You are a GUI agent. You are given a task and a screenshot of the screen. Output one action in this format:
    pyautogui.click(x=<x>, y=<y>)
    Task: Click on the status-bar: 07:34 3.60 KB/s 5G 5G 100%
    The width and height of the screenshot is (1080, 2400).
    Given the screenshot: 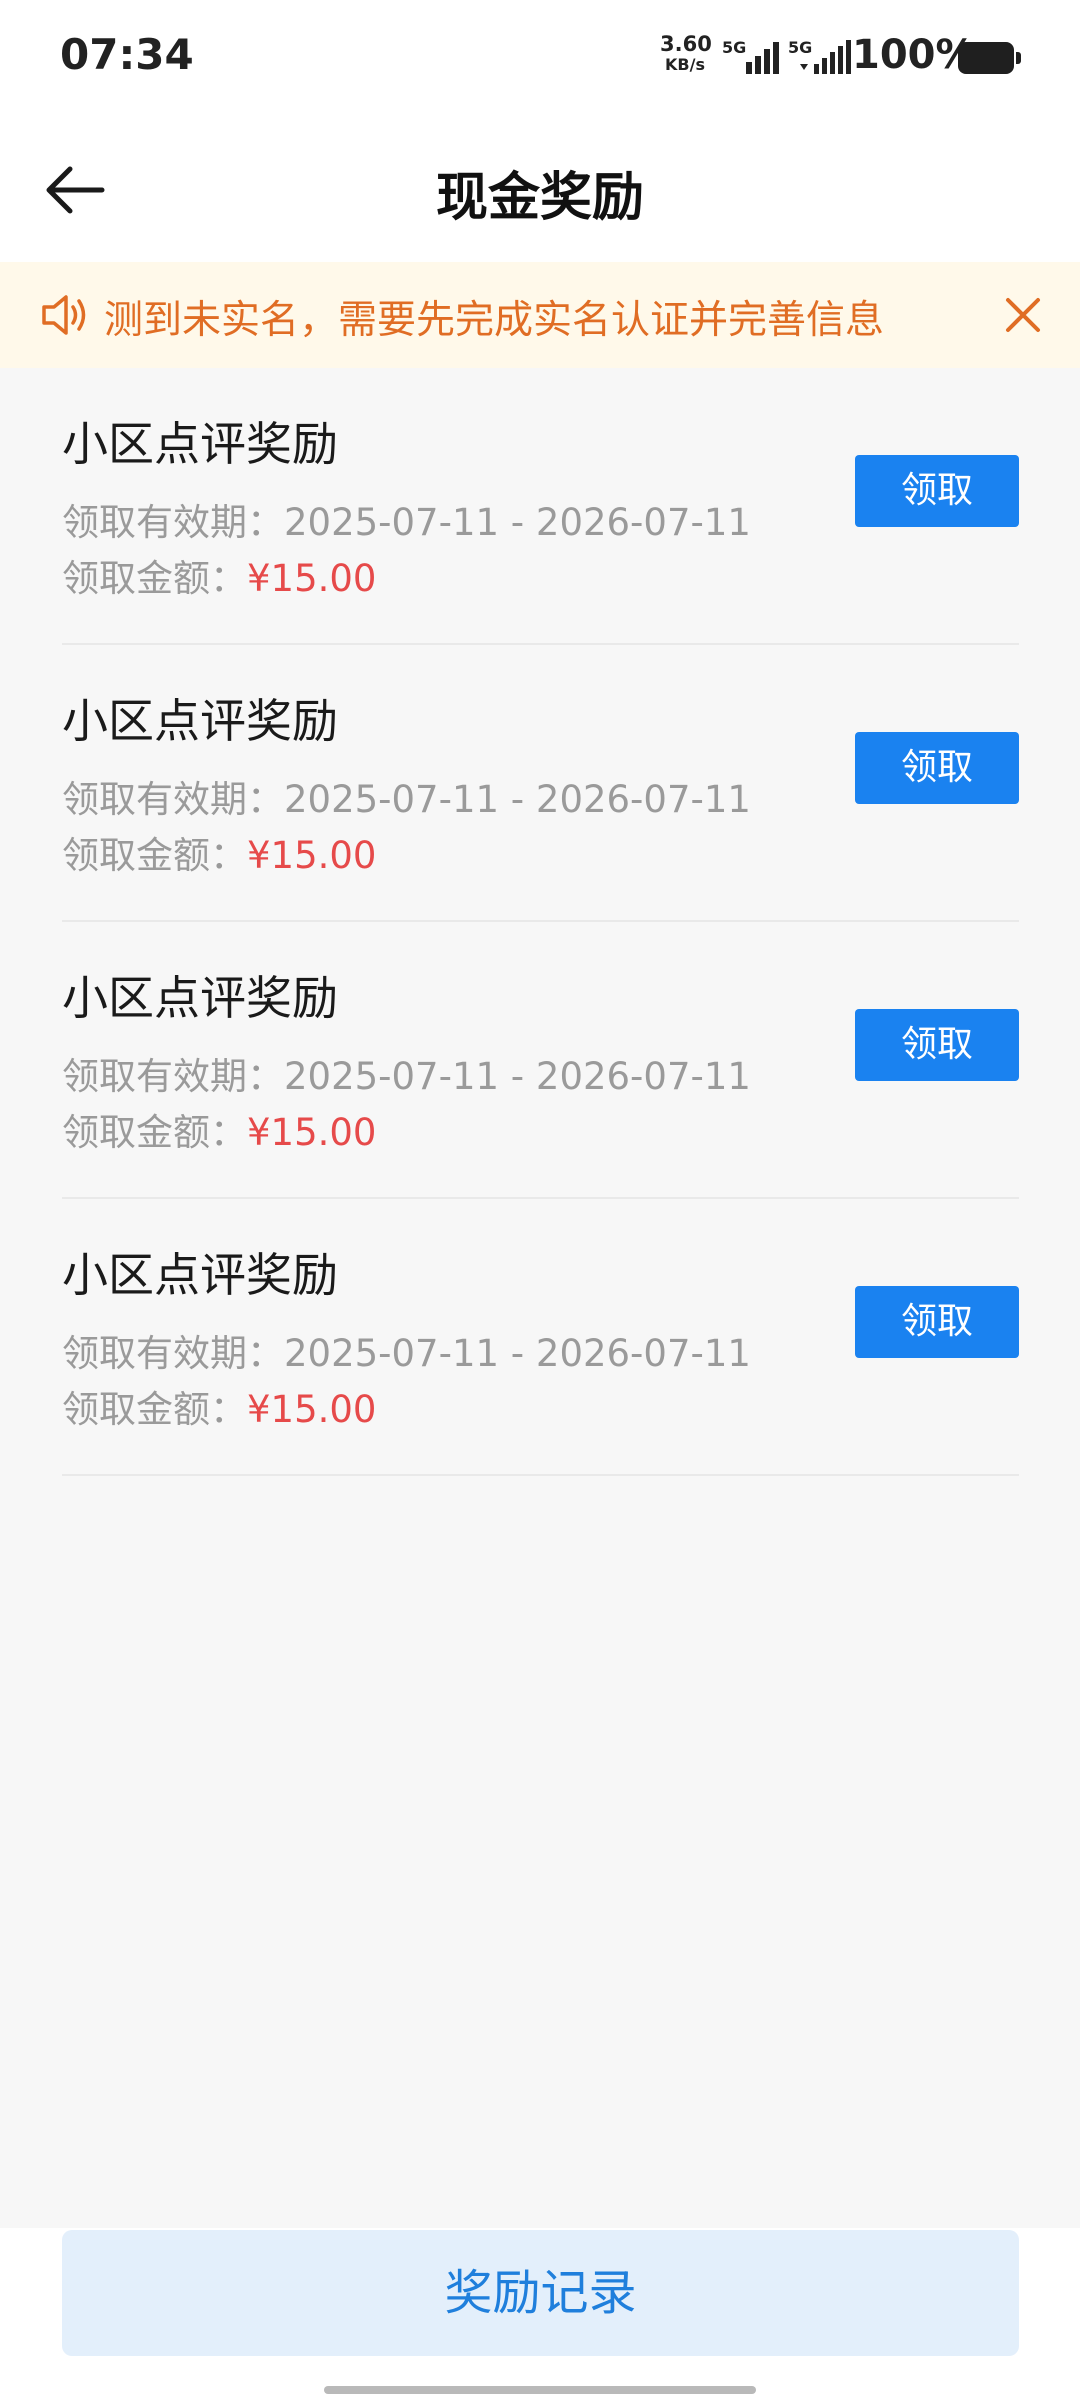 What is the action you would take?
    pyautogui.click(x=540, y=57)
    